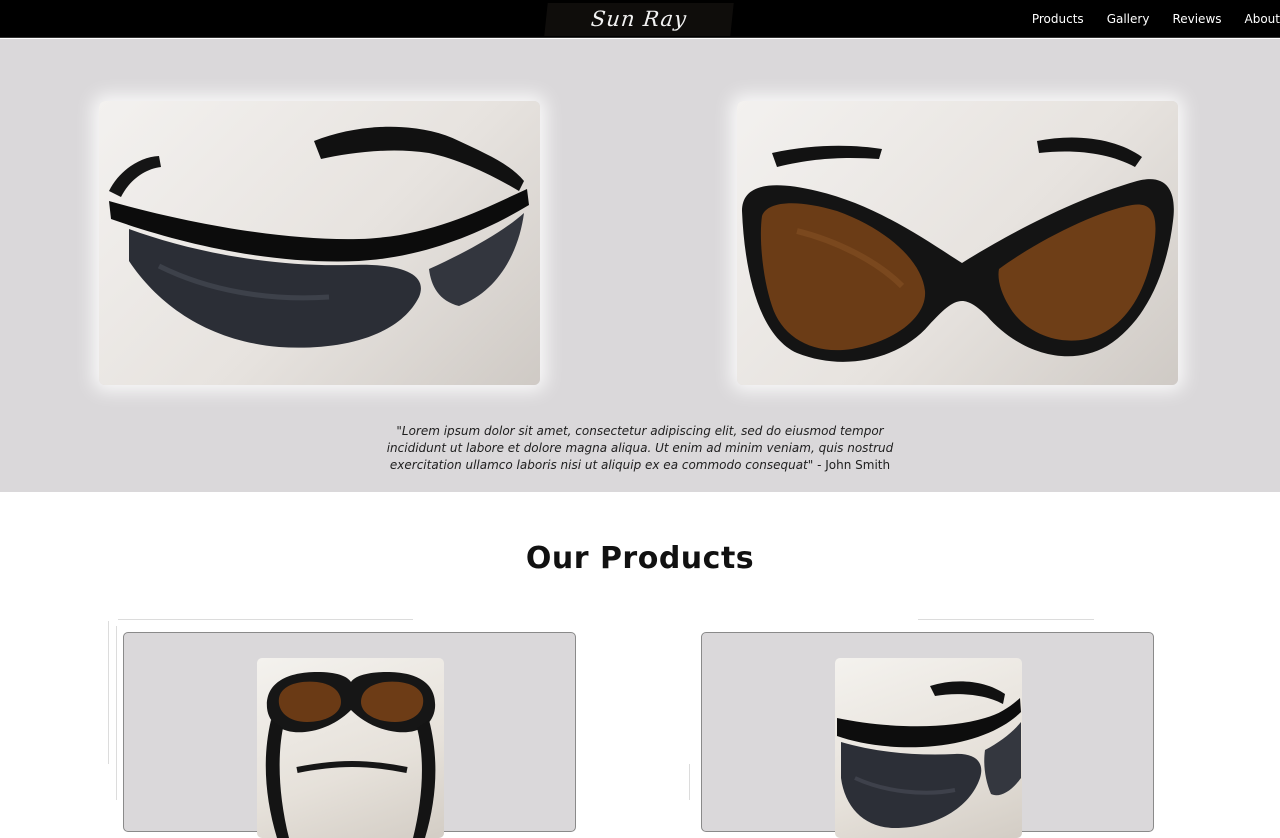 The image size is (1280, 838). I want to click on site-logo: Sun Ray Glasses, so click(639, 33).